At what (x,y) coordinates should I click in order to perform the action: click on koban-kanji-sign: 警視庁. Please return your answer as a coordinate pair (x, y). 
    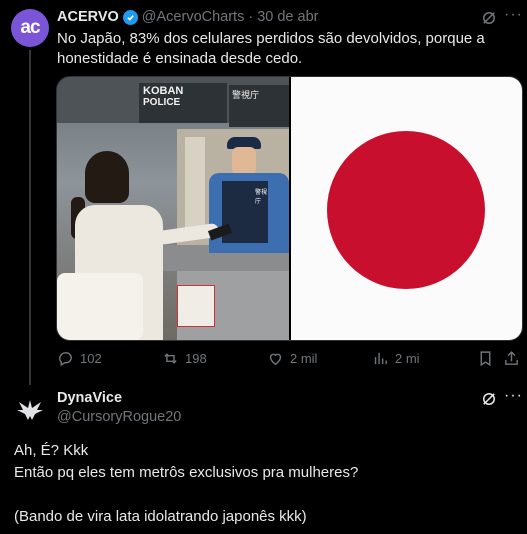
    Looking at the image, I should click on (259, 106).